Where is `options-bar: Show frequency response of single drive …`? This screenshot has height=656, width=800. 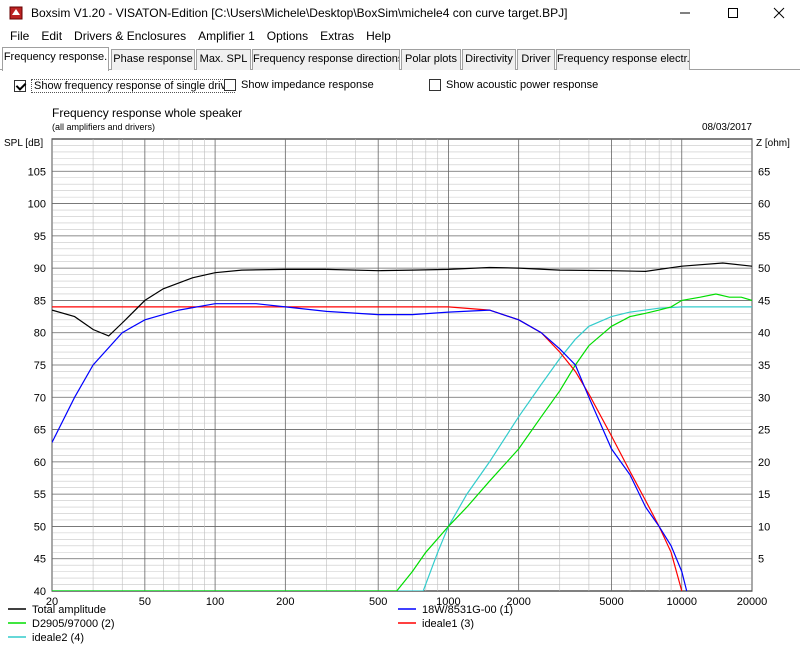 options-bar: Show frequency response of single drive … is located at coordinates (400, 85).